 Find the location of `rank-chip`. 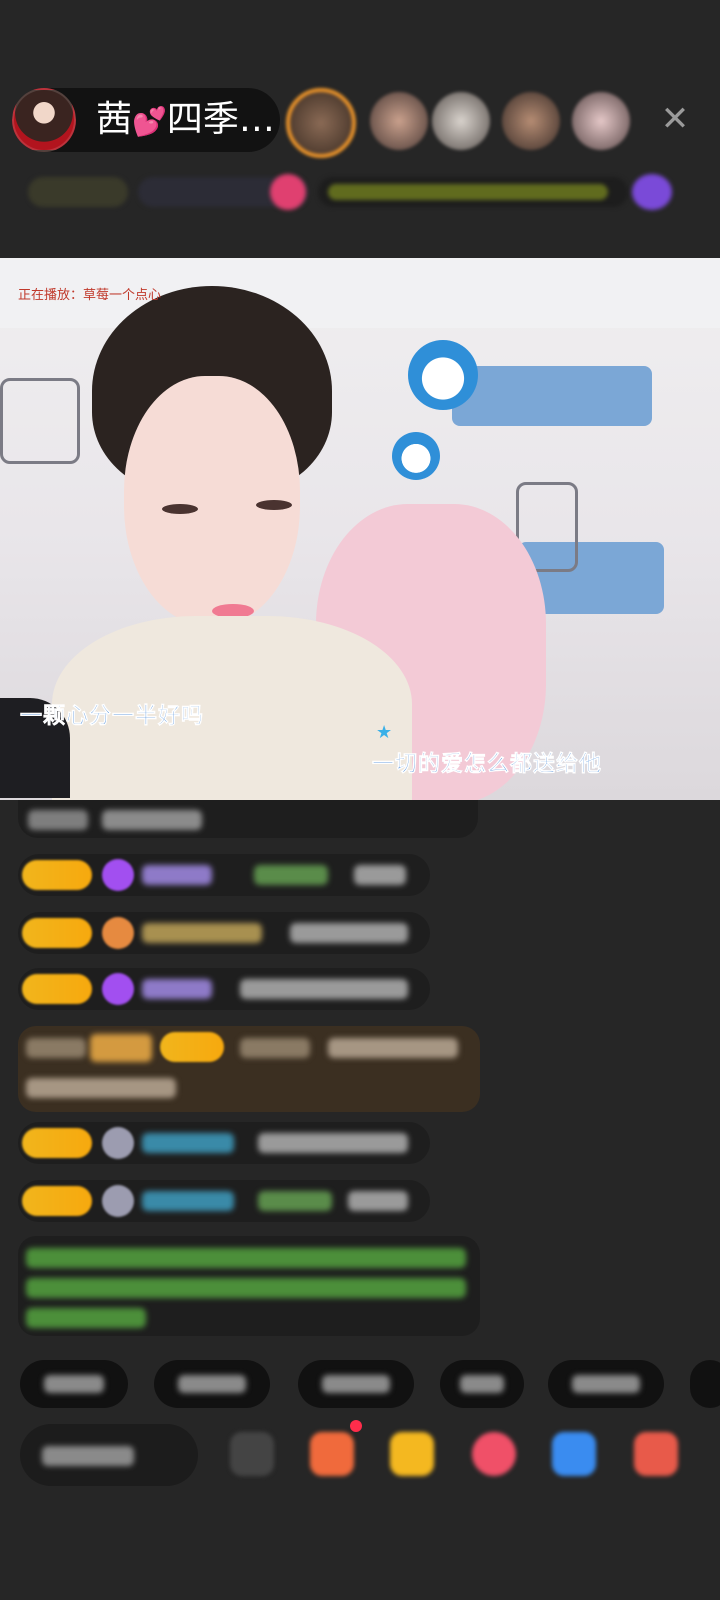

rank-chip is located at coordinates (78, 192).